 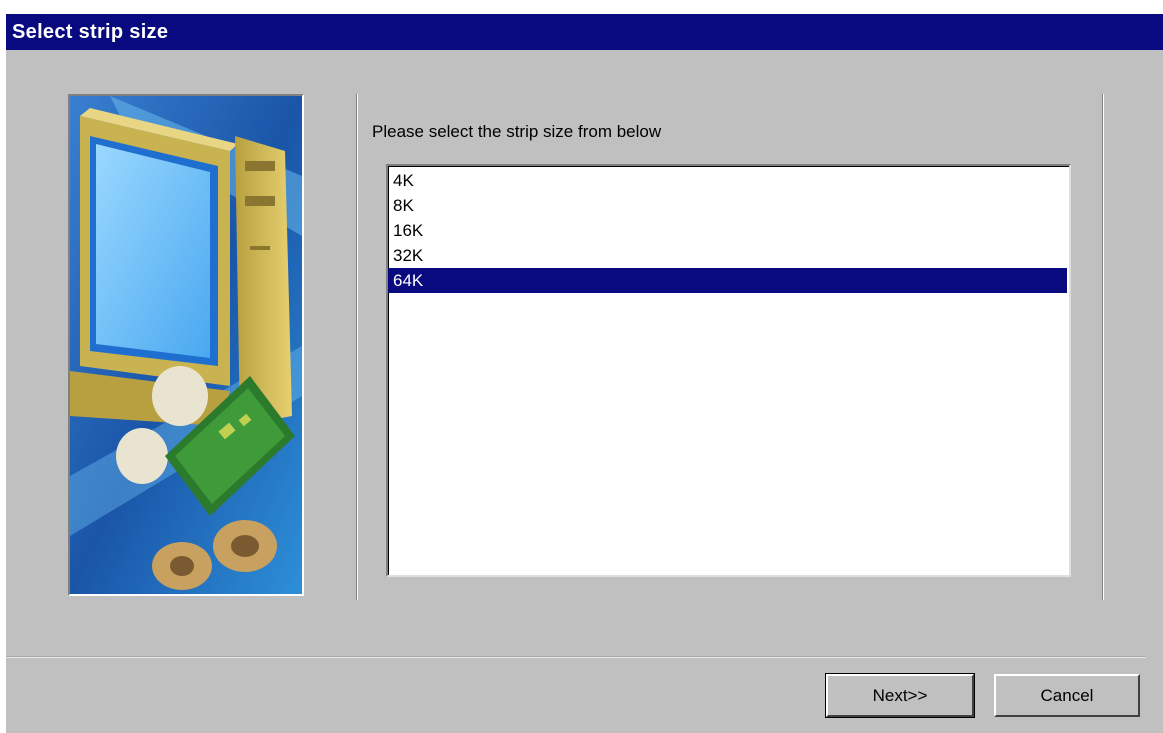 I want to click on button-separator, so click(x=576, y=657).